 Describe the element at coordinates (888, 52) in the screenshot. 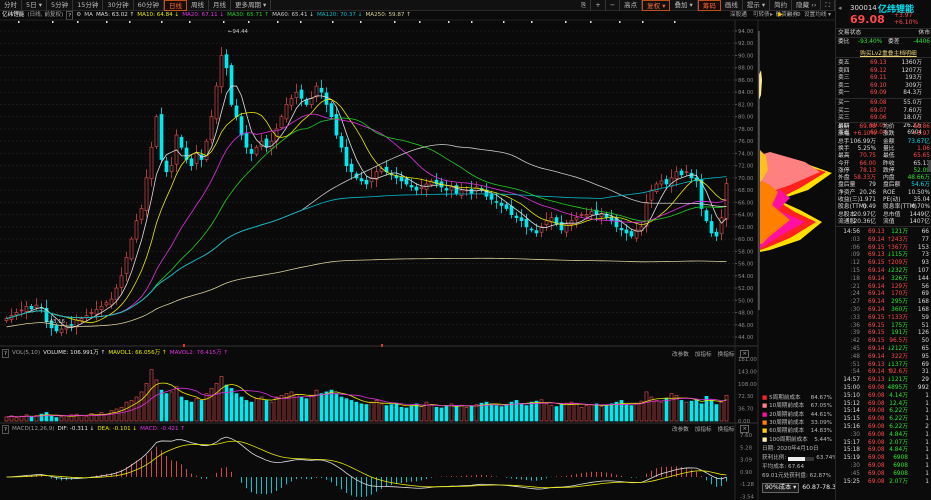

I see `lv2-button: 购买Lv2重叠主档明细` at that location.